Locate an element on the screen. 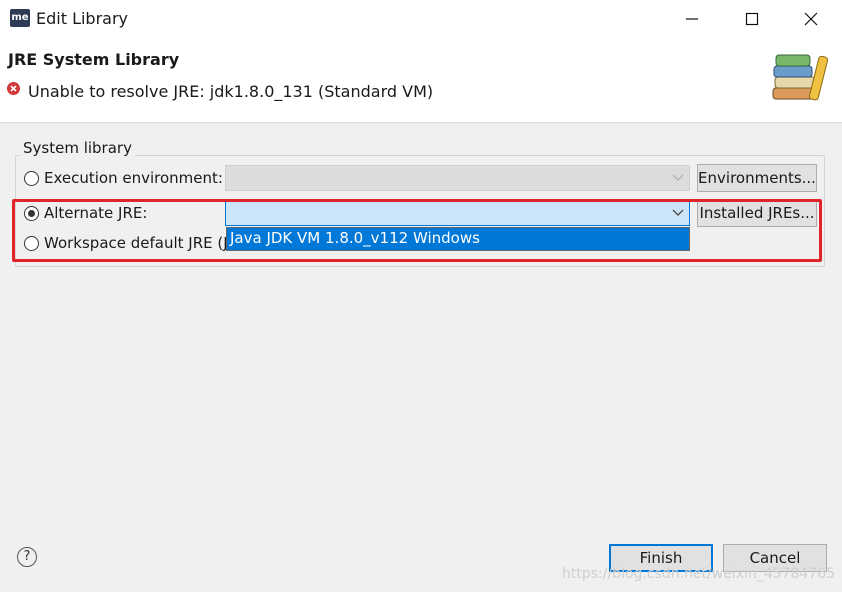 This screenshot has height=592, width=842. help-button: ? is located at coordinates (27, 557).